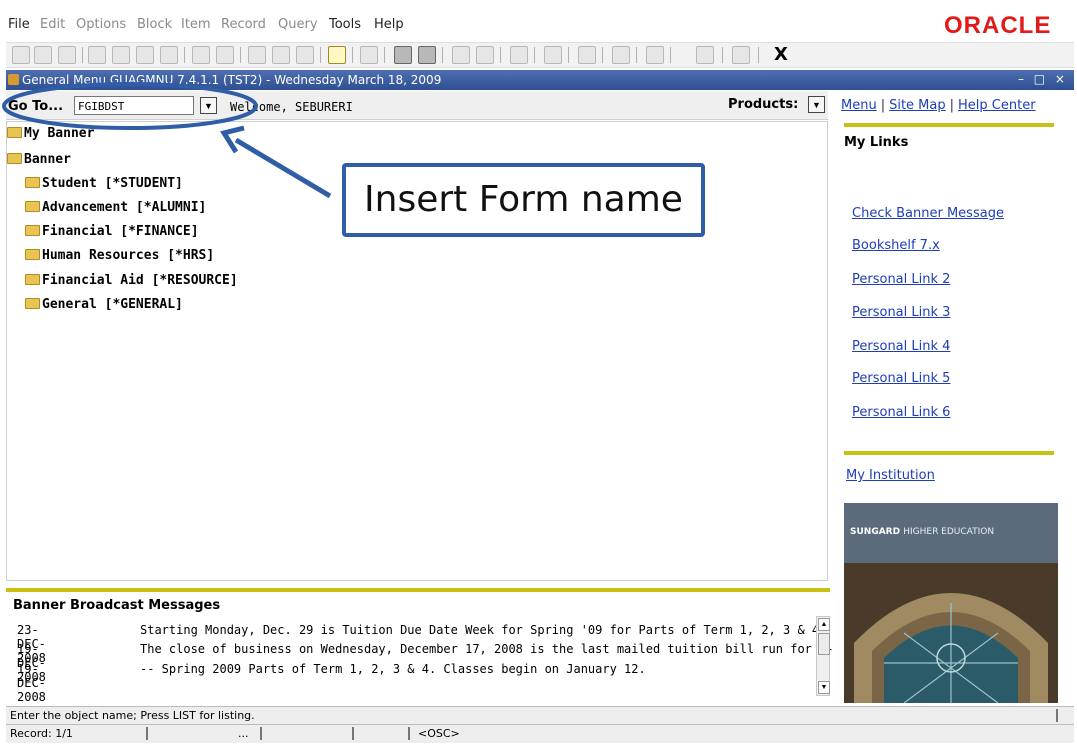  Describe the element at coordinates (130, 106) in the screenshot. I see `highlight-ellipse` at that location.